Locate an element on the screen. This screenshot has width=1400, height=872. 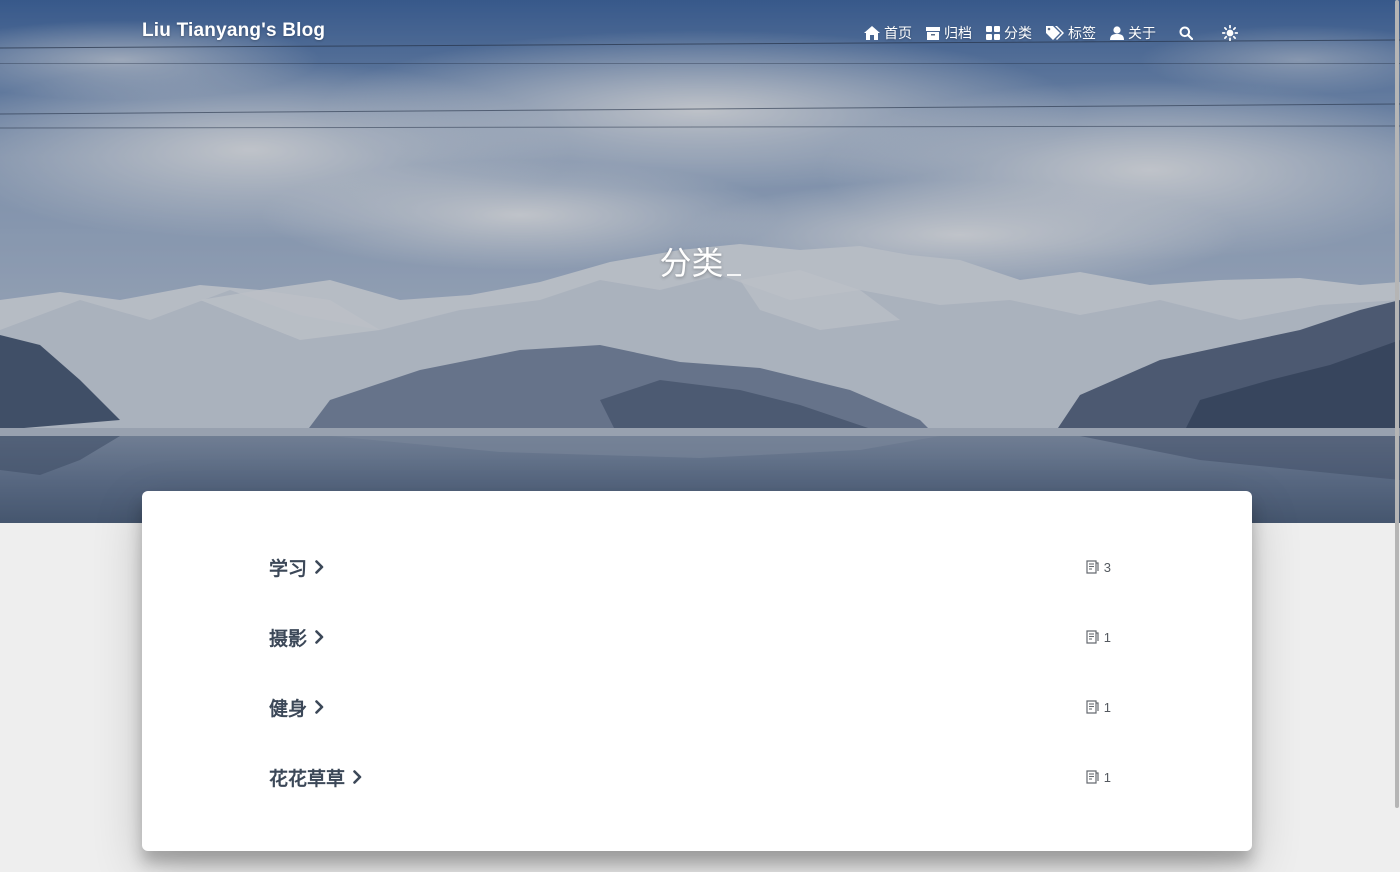
search-button is located at coordinates (1186, 33).